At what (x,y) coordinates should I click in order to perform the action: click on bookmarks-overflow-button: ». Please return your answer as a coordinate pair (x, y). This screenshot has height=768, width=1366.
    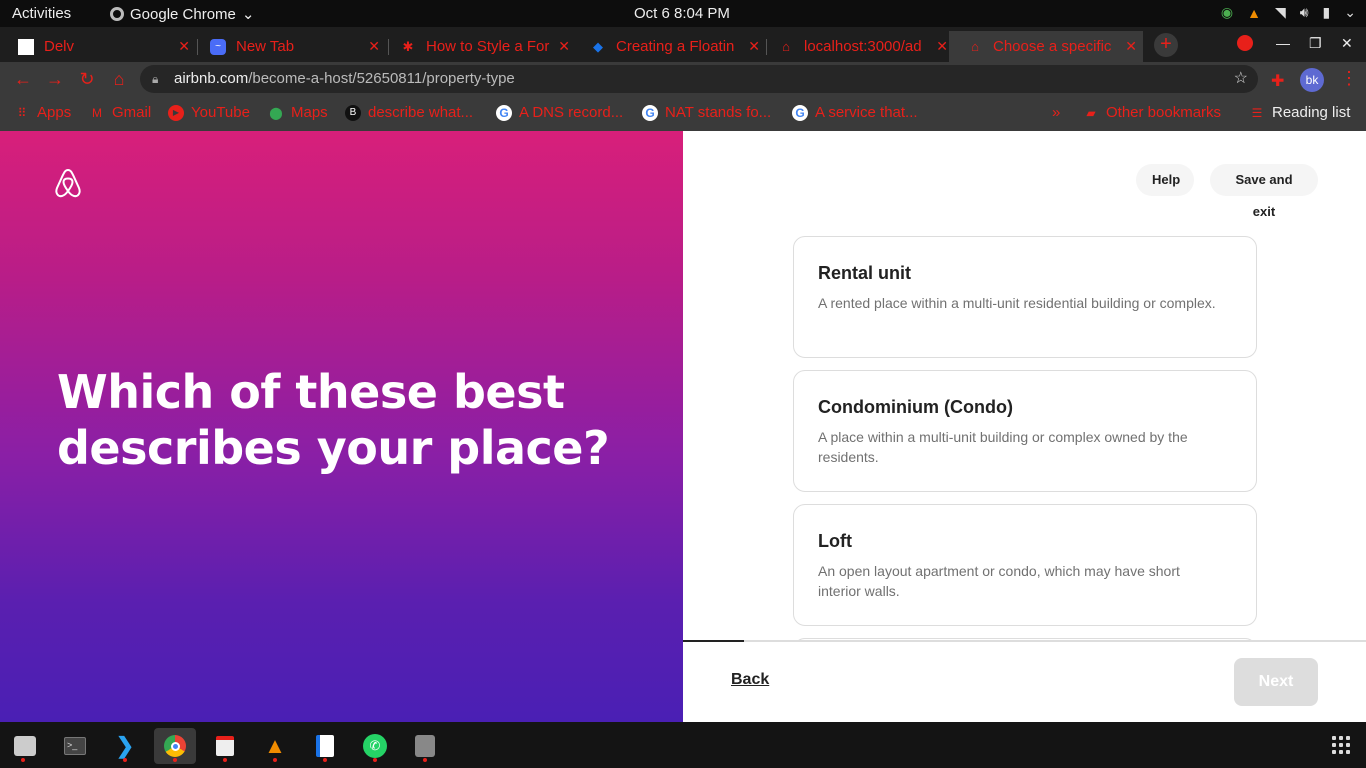
    Looking at the image, I should click on (1056, 112).